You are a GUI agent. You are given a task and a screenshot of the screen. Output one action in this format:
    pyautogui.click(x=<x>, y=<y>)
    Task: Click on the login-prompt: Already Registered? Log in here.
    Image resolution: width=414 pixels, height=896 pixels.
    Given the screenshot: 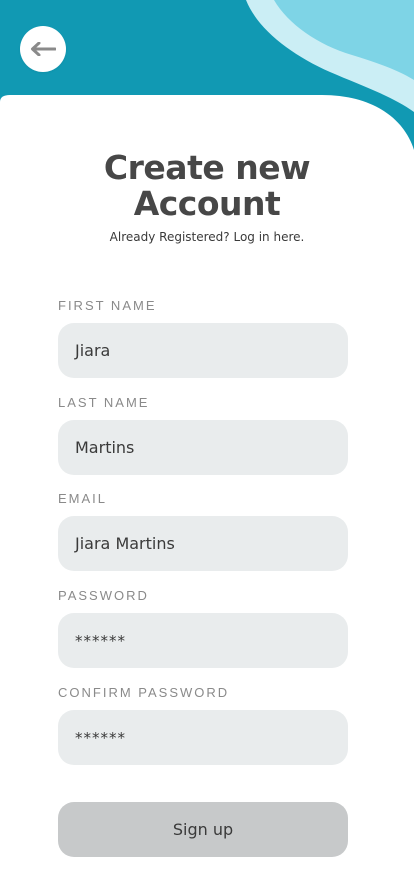 What is the action you would take?
    pyautogui.click(x=207, y=237)
    